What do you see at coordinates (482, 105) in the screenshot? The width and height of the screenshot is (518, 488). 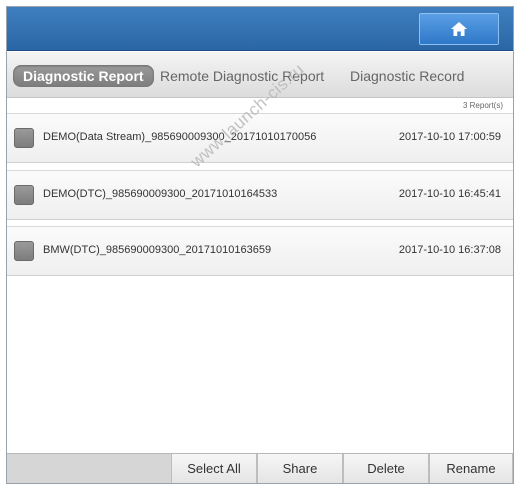 I see `report-count: 3 Report(s)` at bounding box center [482, 105].